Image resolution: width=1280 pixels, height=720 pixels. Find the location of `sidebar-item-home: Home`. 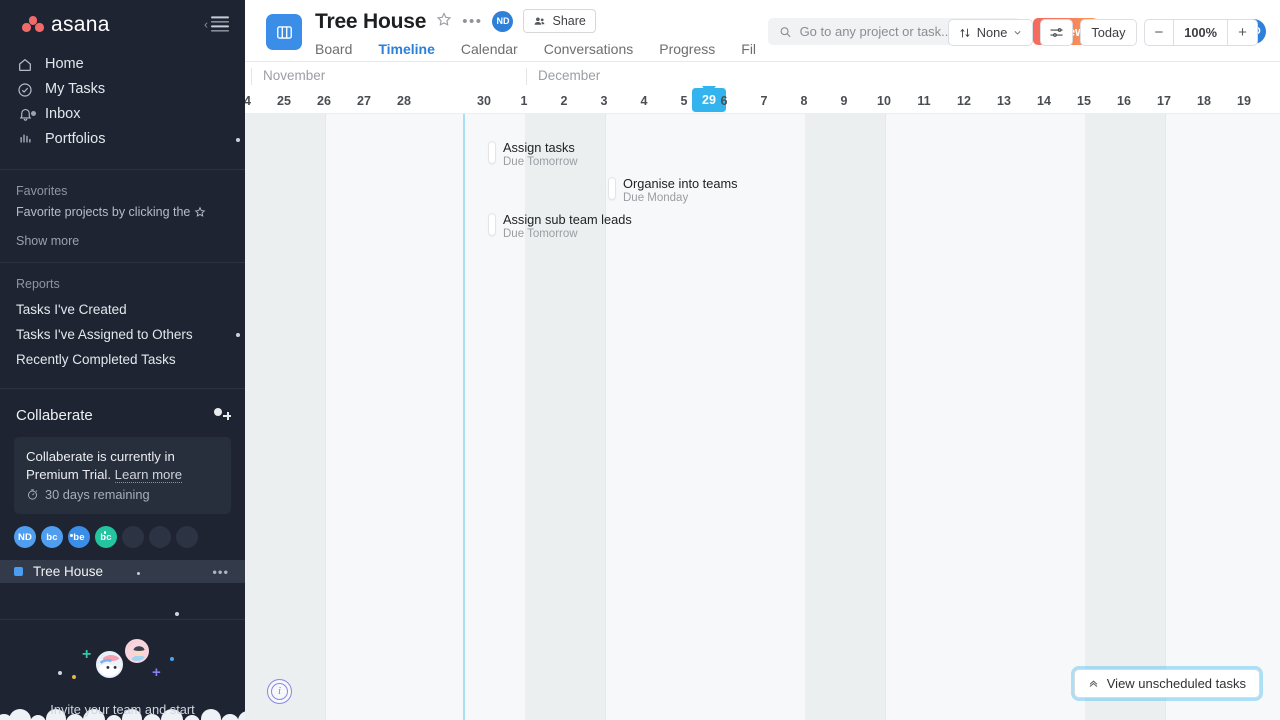

sidebar-item-home: Home is located at coordinates (122, 64).